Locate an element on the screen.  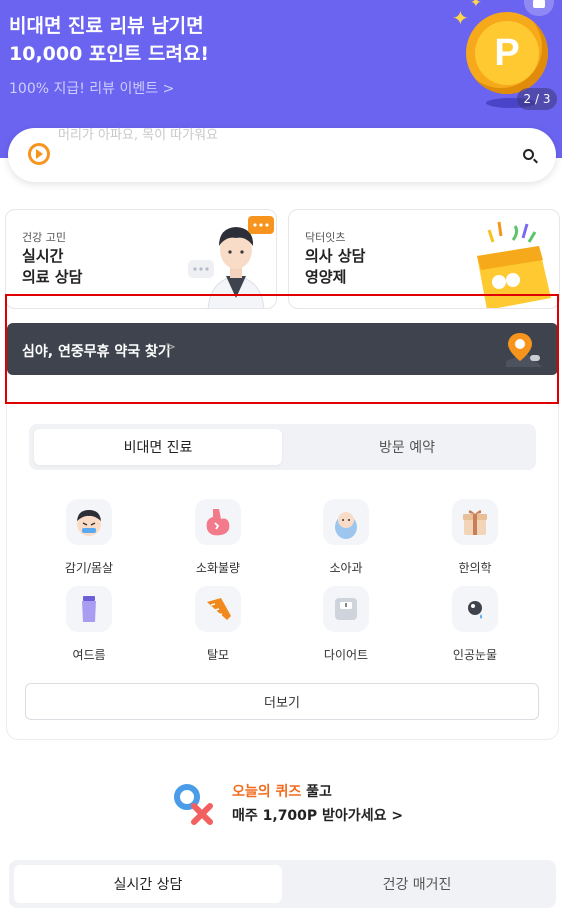
card-title: 의사 상담 영양제 is located at coordinates (335, 267).